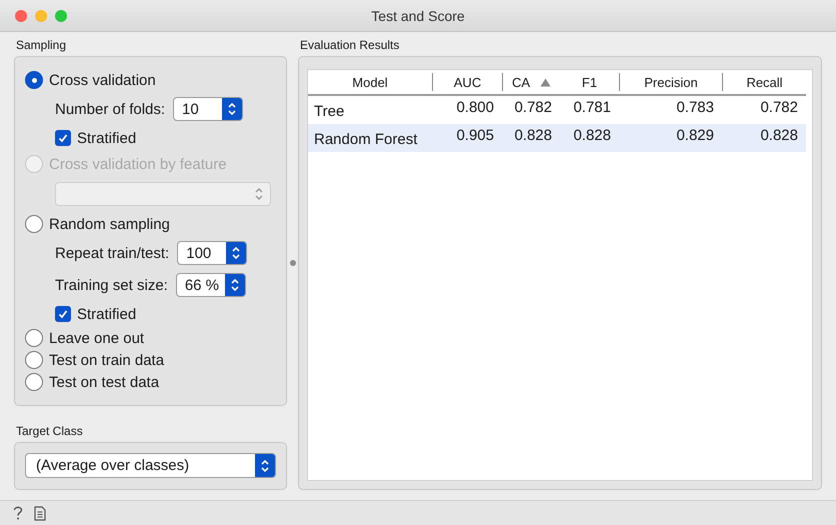 Image resolution: width=836 pixels, height=525 pixels. I want to click on radio-label: Test on train data, so click(106, 360).